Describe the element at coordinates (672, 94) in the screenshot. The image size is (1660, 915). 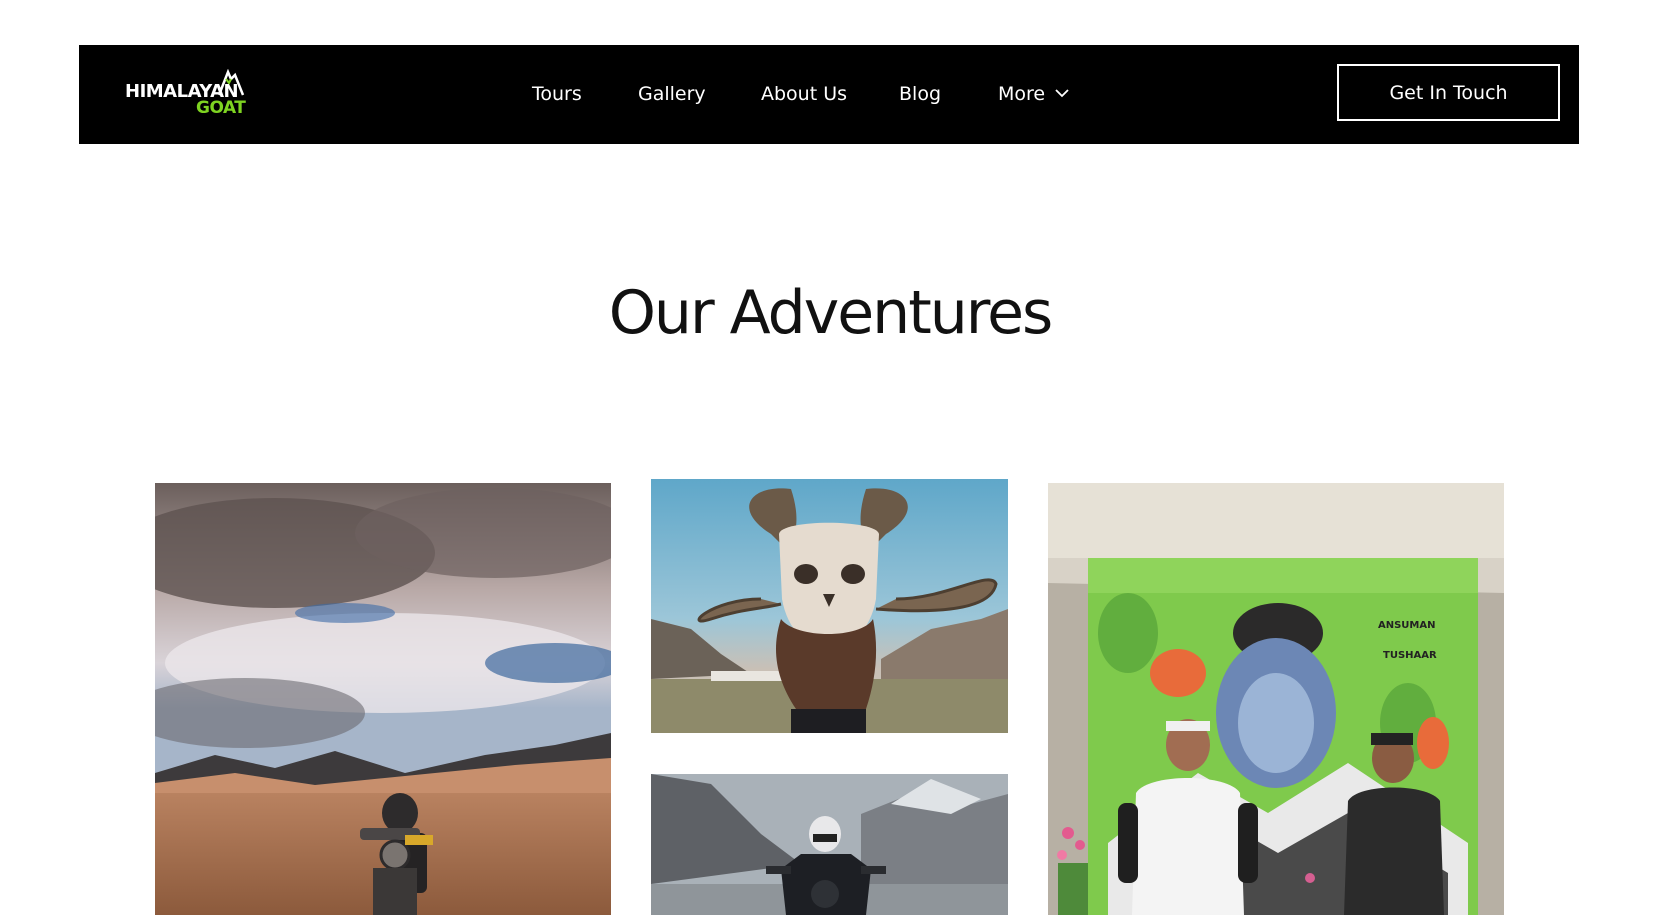
I see `nav-gallery: Gallery` at that location.